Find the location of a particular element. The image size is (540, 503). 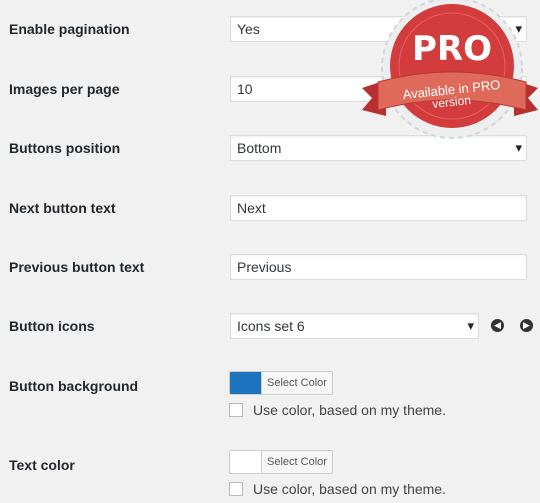

images-per-page-label: Images per page is located at coordinates (64, 89).